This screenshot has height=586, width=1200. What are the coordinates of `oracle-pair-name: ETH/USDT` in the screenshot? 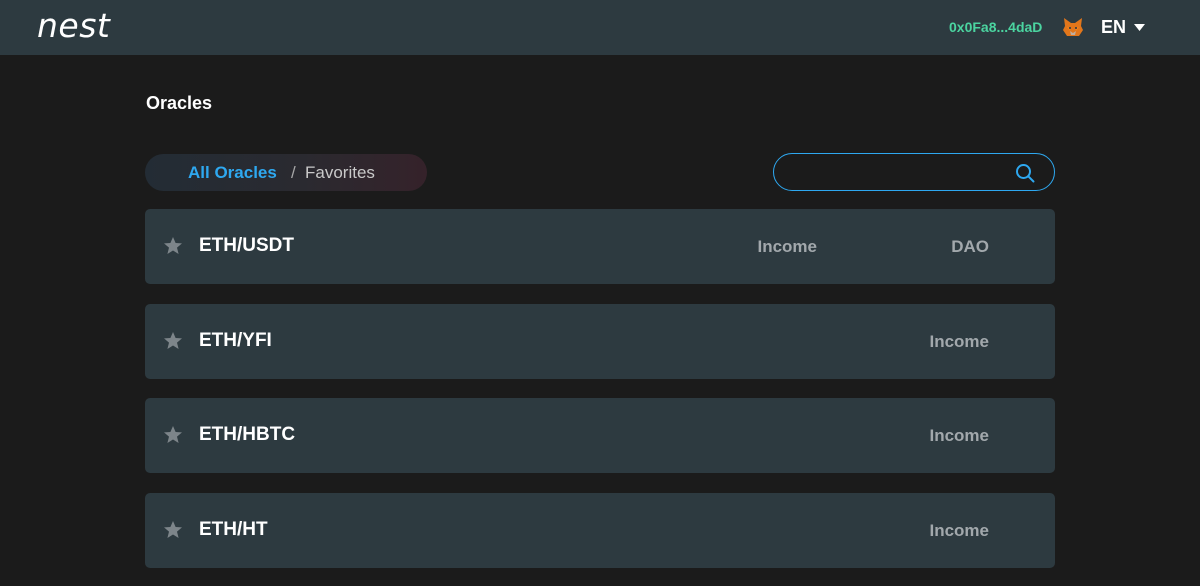 It's located at (246, 245).